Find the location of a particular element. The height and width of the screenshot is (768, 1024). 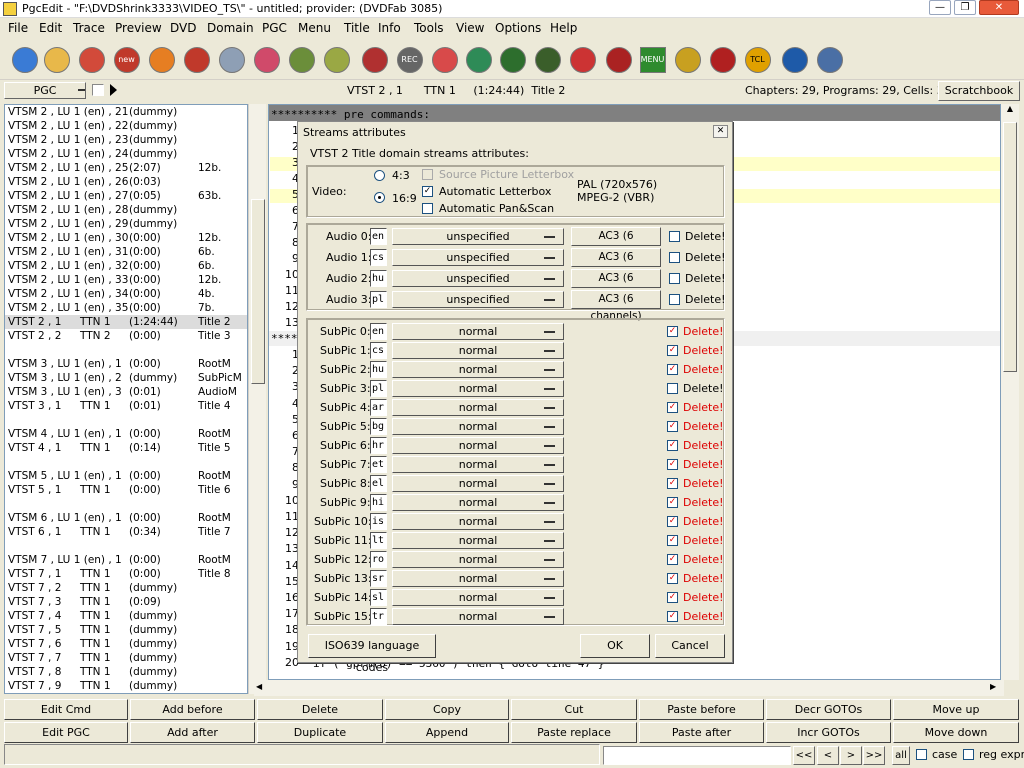

pgc-list-item: VTST 2 , 1 TTN 1 (1:24:44) Title 2 is located at coordinates (126, 322).